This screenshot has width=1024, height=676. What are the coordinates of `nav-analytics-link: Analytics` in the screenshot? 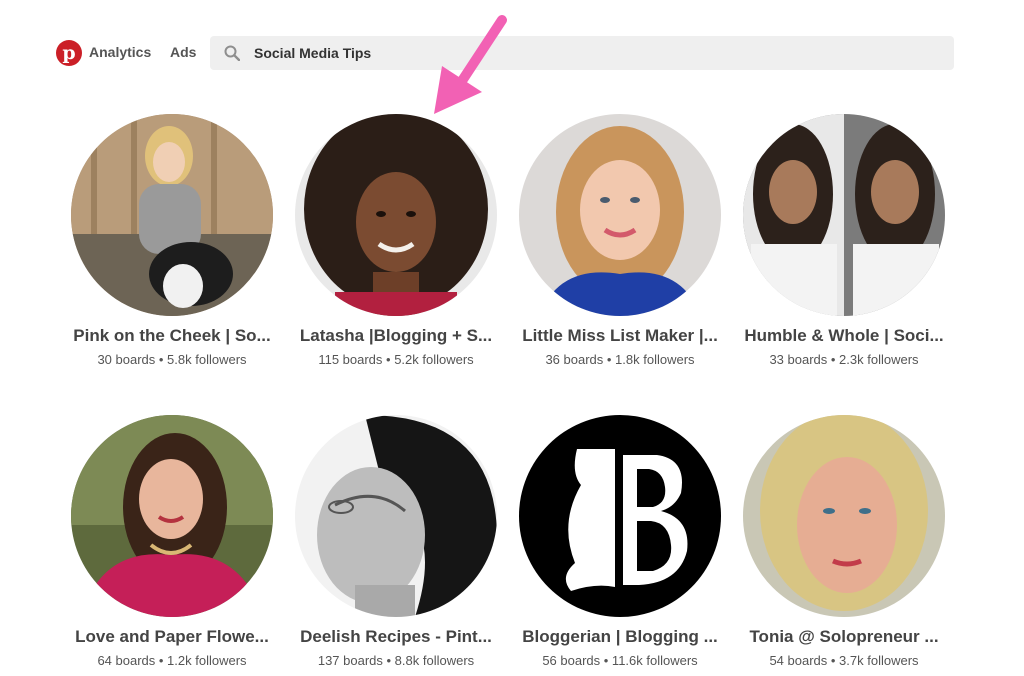 It's located at (120, 52).